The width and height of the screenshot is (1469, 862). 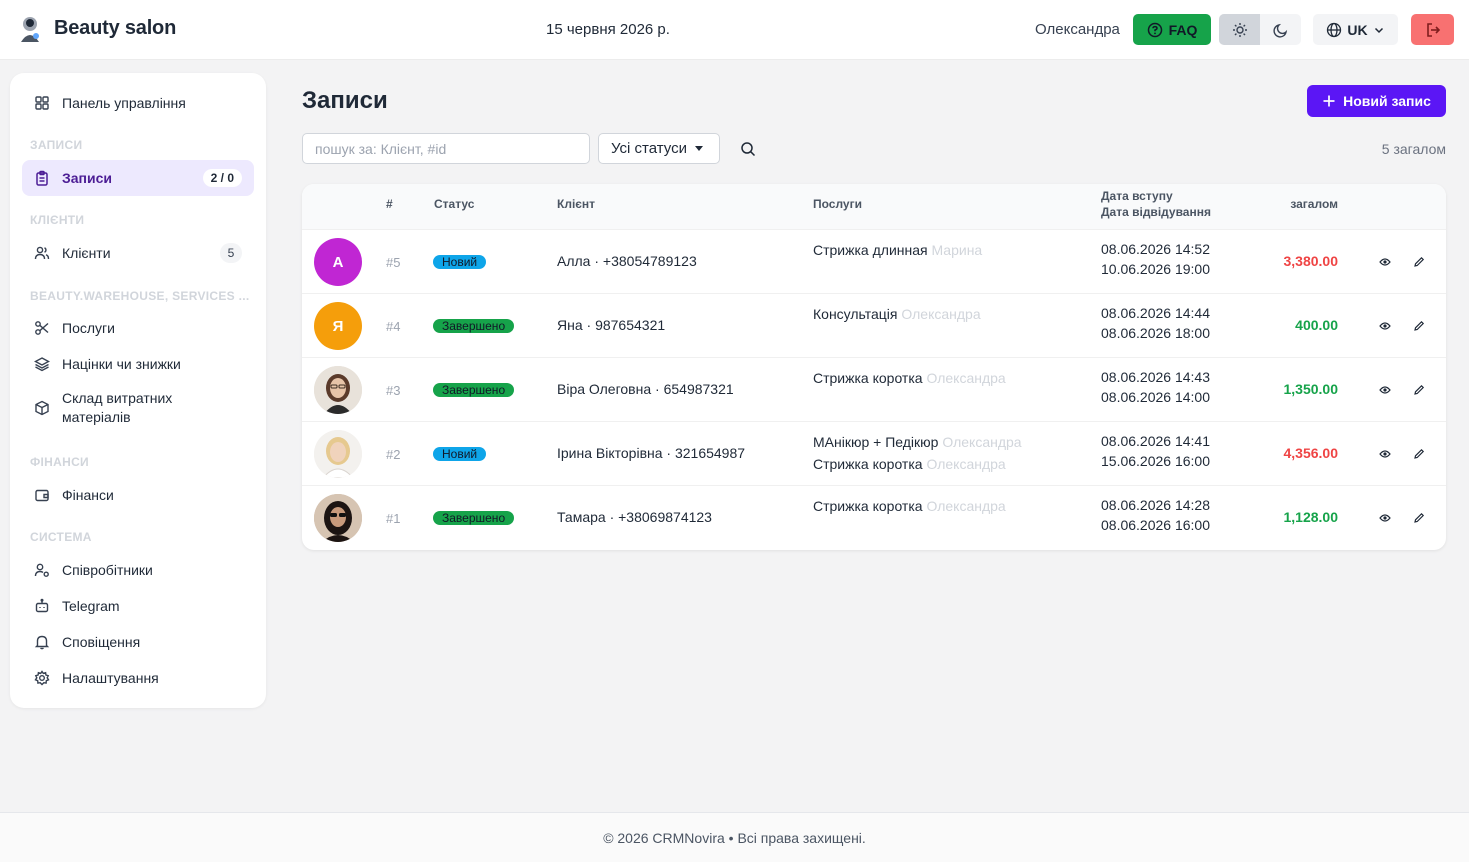 What do you see at coordinates (42, 495) in the screenshot?
I see `wallet-icon` at bounding box center [42, 495].